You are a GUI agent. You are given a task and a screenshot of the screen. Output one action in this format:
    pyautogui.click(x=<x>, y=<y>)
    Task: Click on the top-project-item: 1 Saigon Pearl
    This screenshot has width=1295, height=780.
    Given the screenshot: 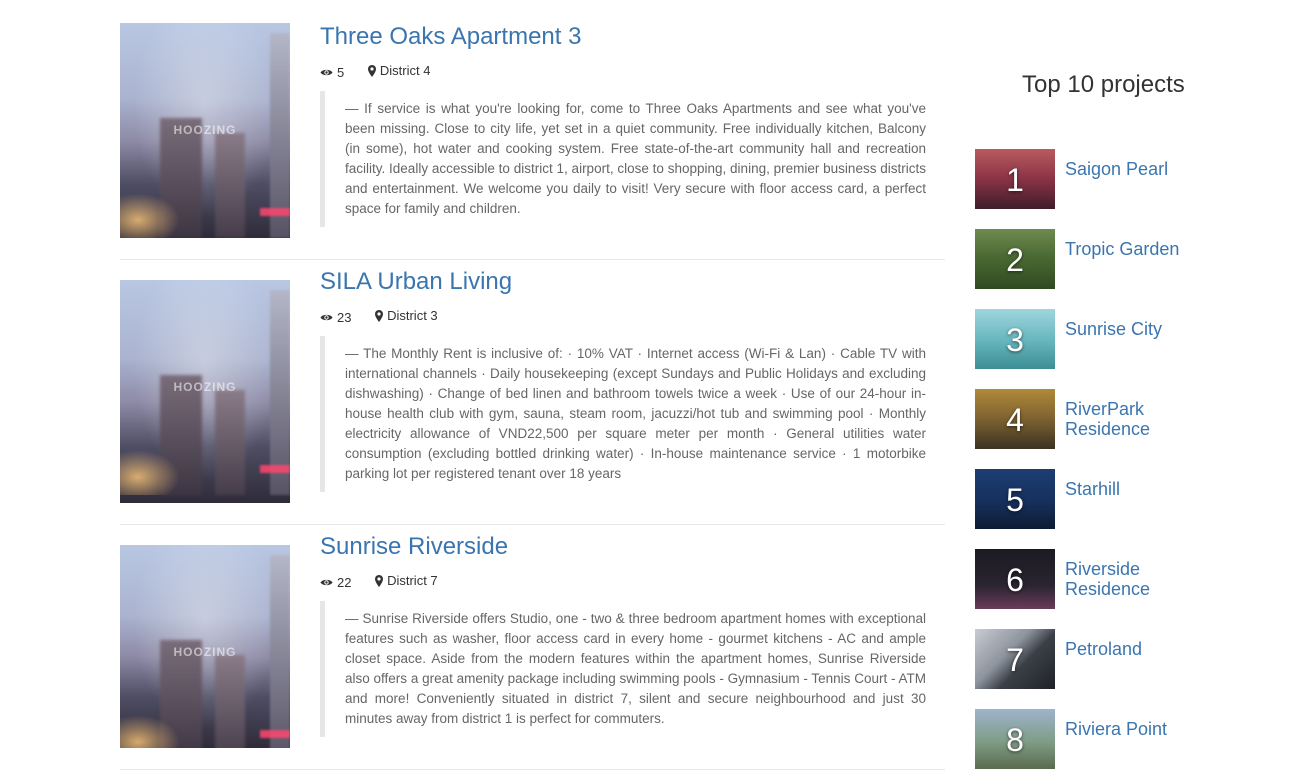 What is the action you would take?
    pyautogui.click(x=1090, y=179)
    